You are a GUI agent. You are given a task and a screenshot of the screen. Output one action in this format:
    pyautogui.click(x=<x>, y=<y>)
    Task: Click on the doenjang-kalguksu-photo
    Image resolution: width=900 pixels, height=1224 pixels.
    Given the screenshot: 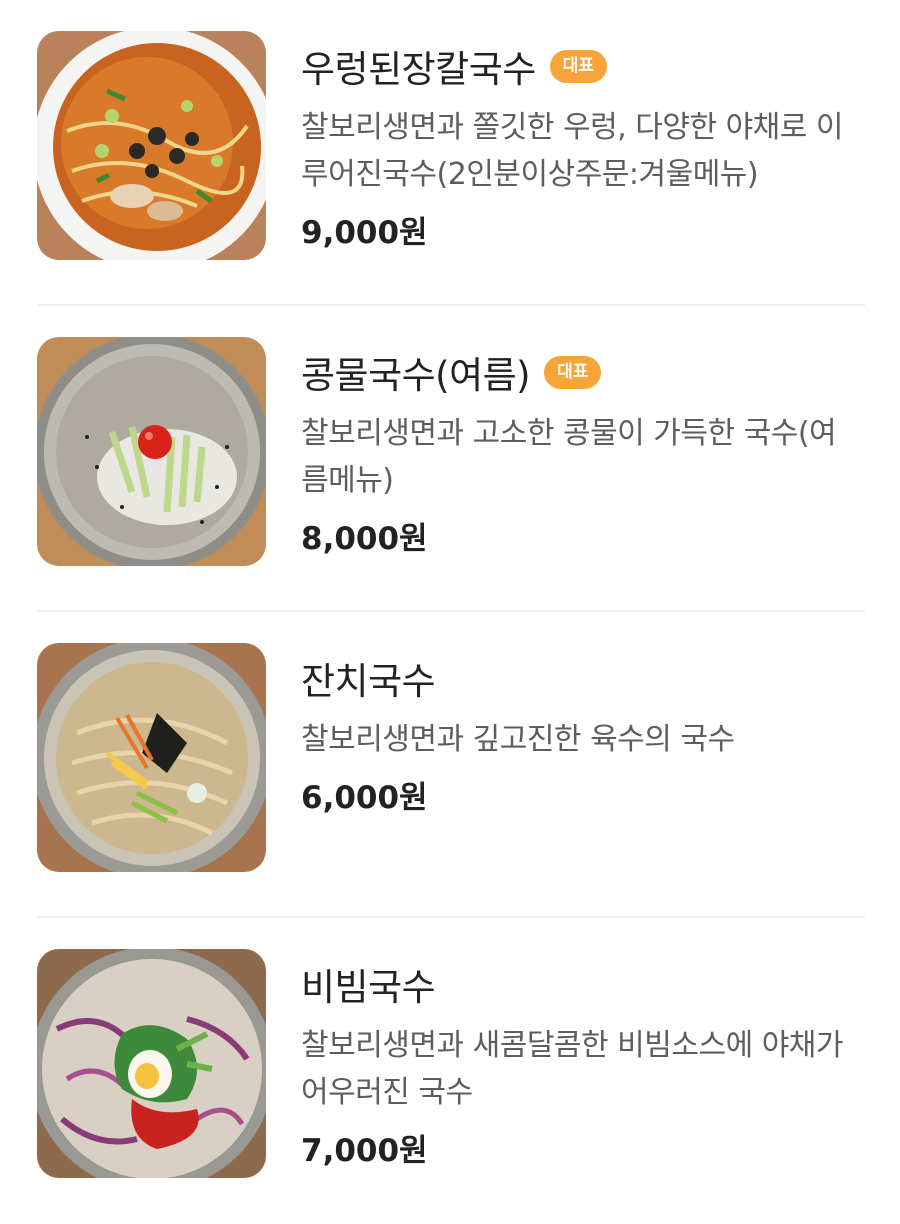 What is the action you would take?
    pyautogui.click(x=151, y=145)
    